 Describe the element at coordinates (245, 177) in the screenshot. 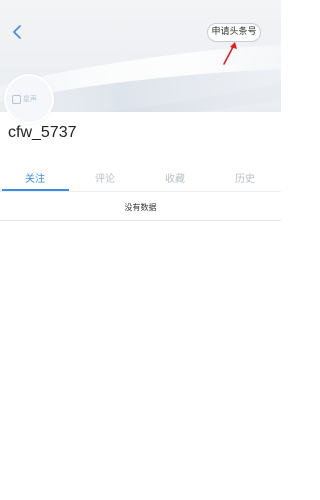

I see `tab-history: 历史` at that location.